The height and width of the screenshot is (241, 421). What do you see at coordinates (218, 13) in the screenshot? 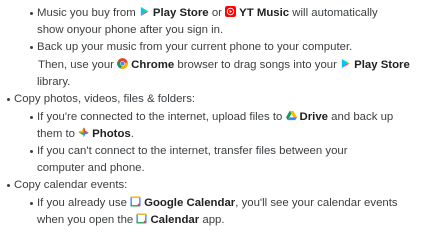
I see `text: or` at bounding box center [218, 13].